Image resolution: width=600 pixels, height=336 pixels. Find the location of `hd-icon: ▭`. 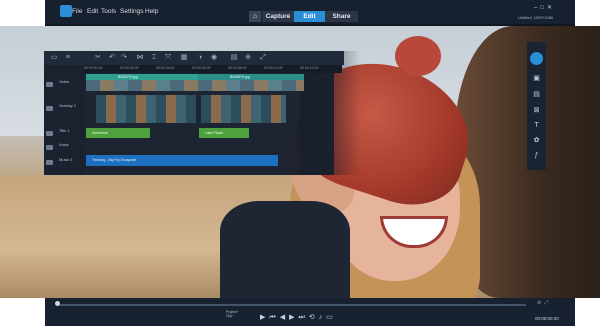

hd-icon: ▭ is located at coordinates (331, 317).